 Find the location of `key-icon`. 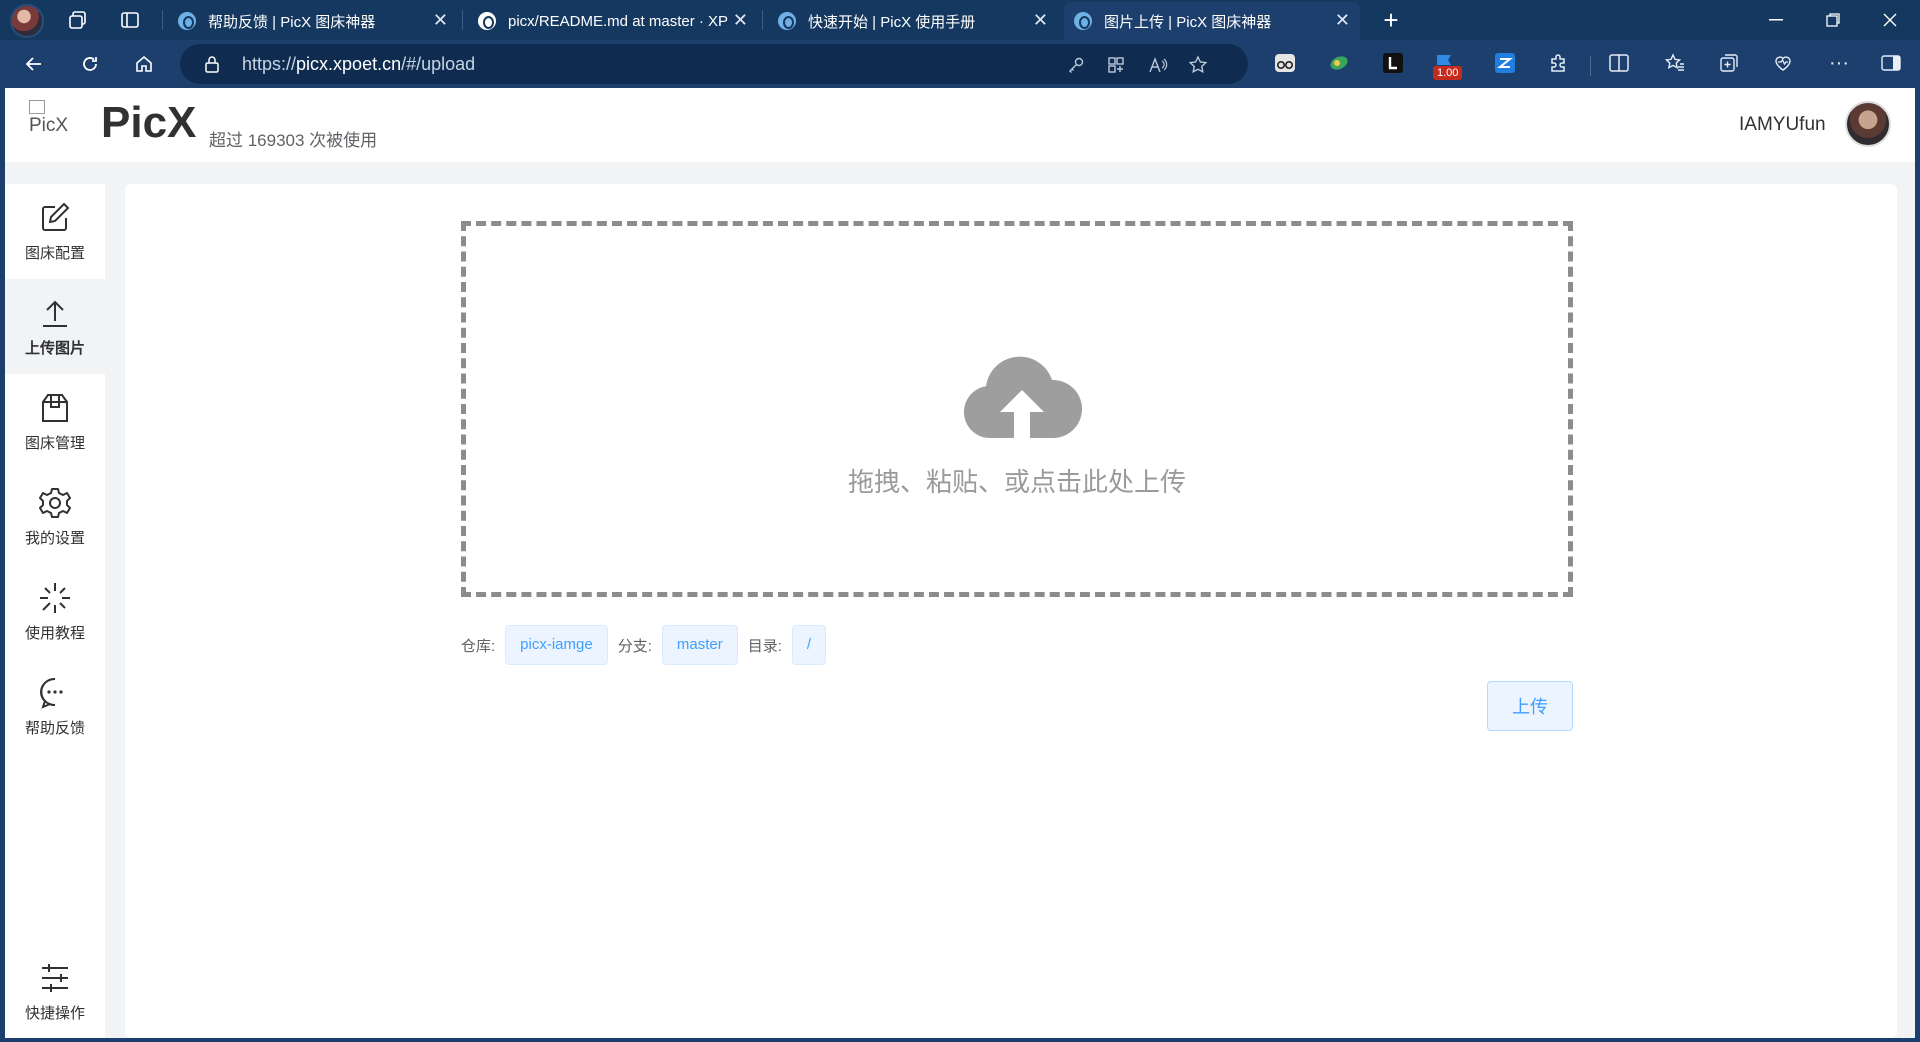

key-icon is located at coordinates (1076, 65).